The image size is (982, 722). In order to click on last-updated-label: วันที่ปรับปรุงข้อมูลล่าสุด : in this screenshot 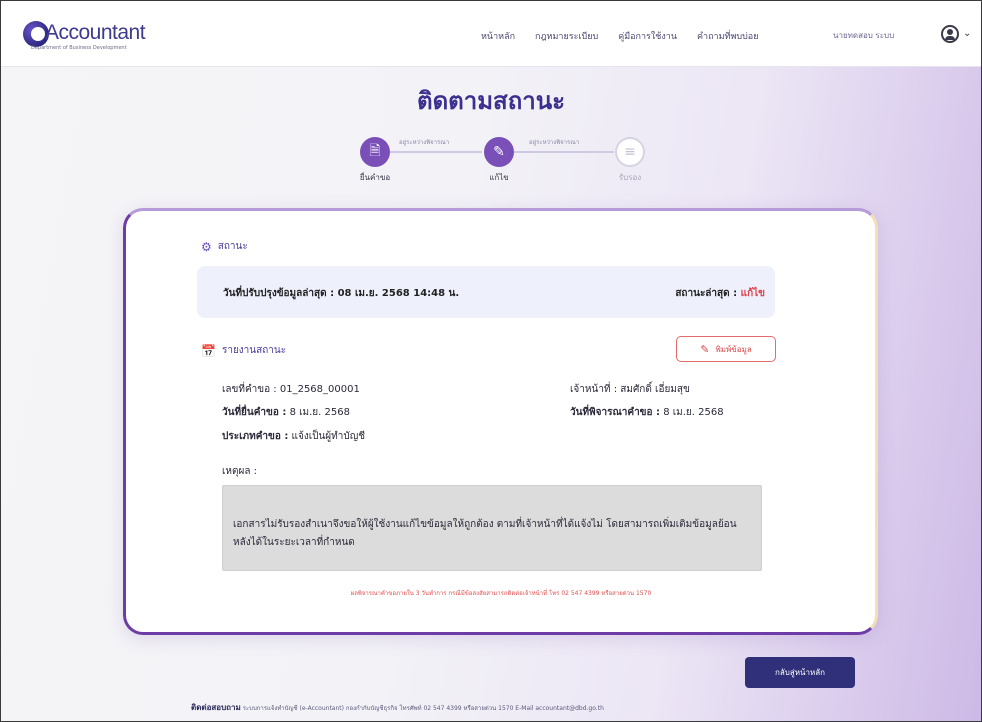, I will do `click(279, 293)`.